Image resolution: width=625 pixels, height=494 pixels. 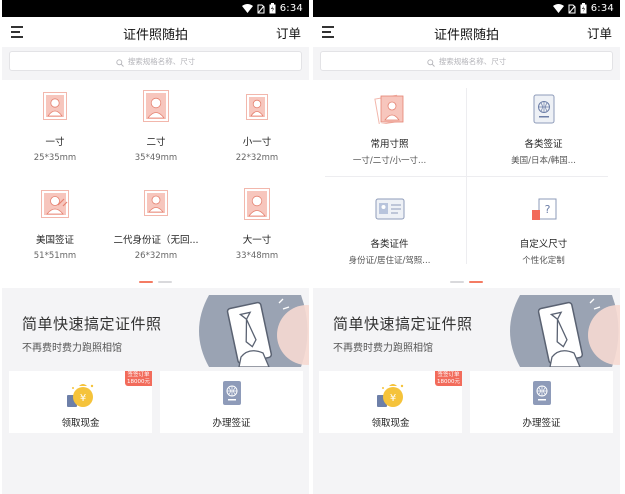 I want to click on spec-name: 二寸, so click(x=156, y=142).